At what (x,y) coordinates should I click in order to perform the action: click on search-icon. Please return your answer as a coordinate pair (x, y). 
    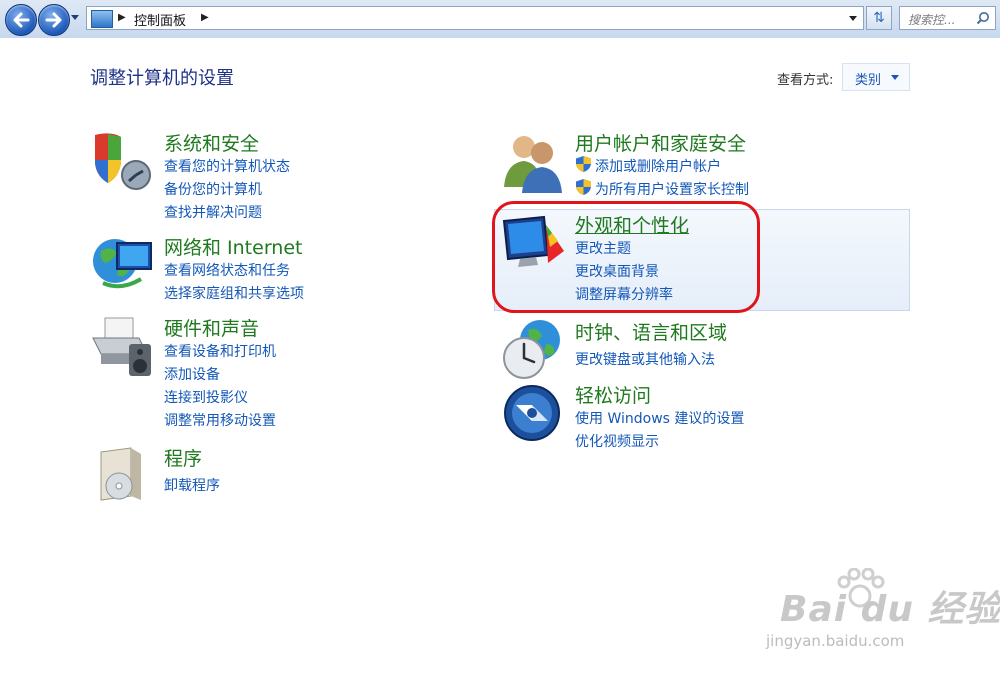
    Looking at the image, I should click on (983, 18).